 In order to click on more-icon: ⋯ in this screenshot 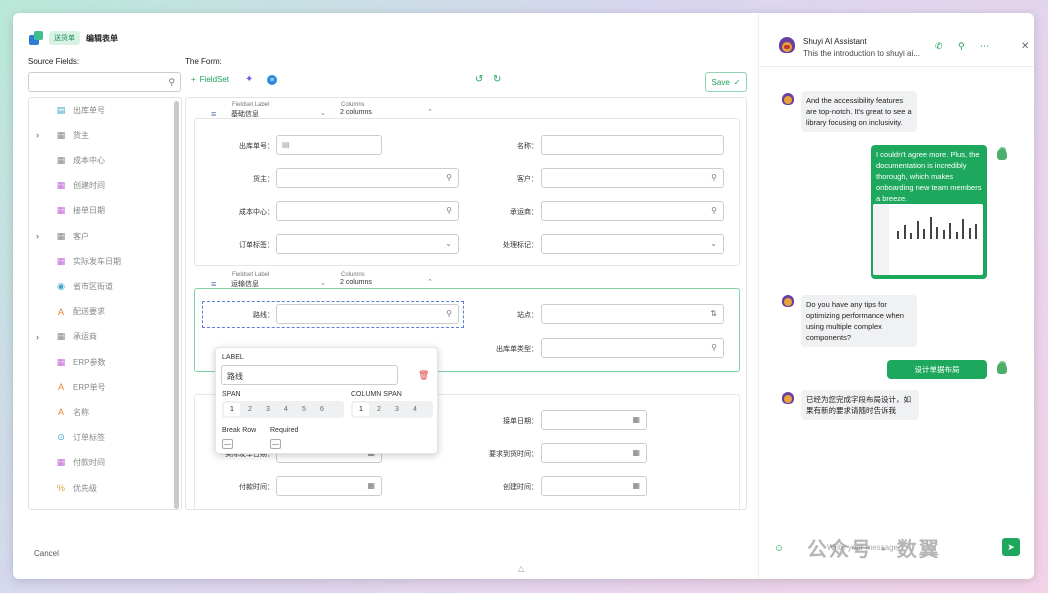, I will do `click(984, 46)`.